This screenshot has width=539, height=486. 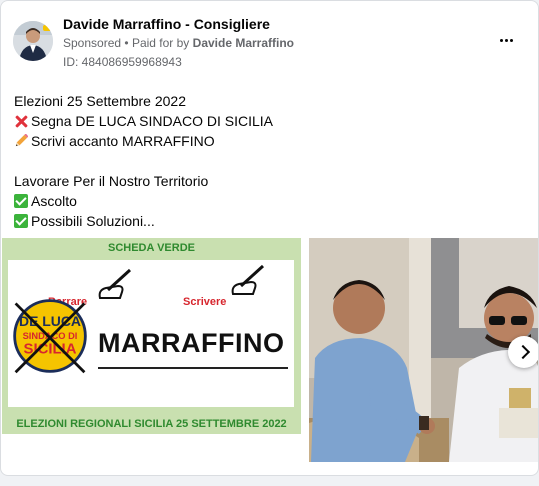 What do you see at coordinates (243, 43) in the screenshot?
I see `paid-for-by-name: Davide Marraffino` at bounding box center [243, 43].